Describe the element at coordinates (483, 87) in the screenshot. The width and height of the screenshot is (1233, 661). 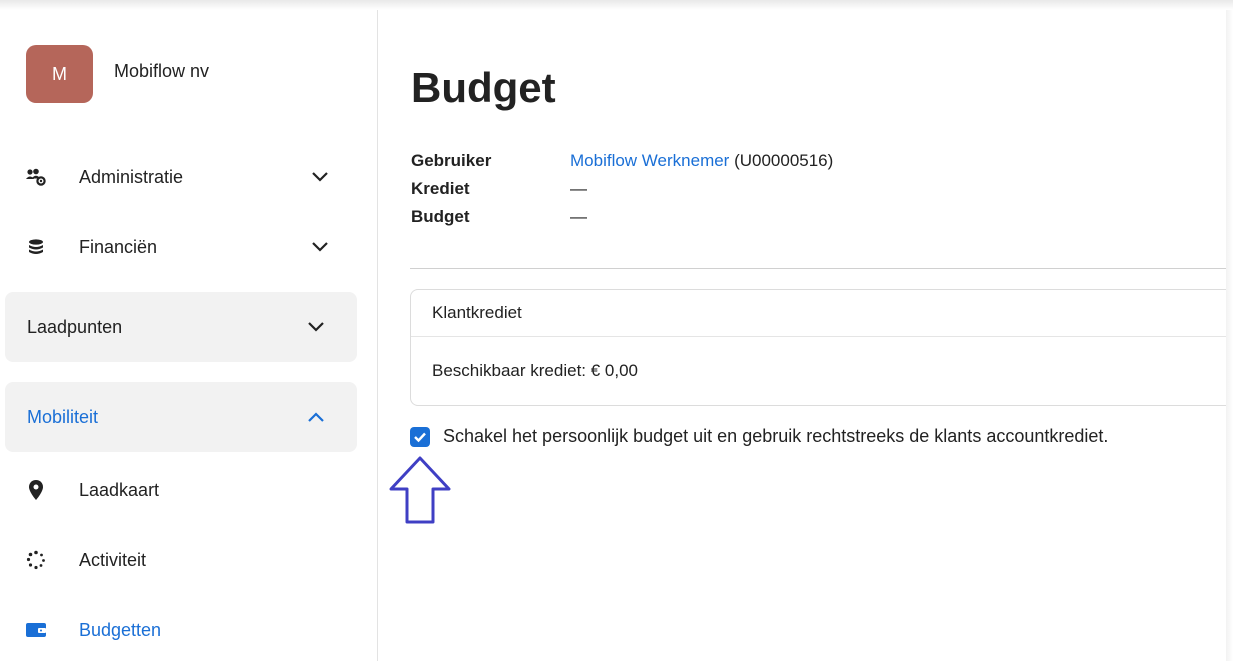
I see `page-title: Budget` at that location.